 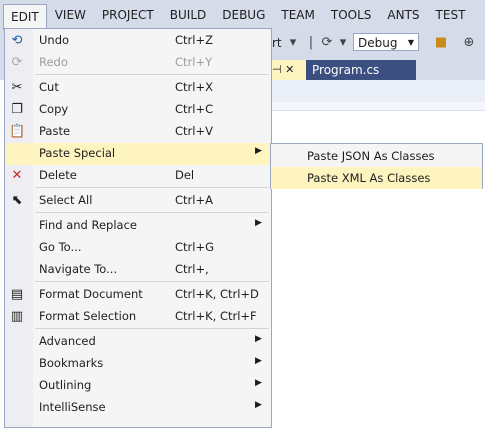 What do you see at coordinates (217, 294) in the screenshot?
I see `menu-item-shortcut: Ctrl+K, Ctrl+D` at bounding box center [217, 294].